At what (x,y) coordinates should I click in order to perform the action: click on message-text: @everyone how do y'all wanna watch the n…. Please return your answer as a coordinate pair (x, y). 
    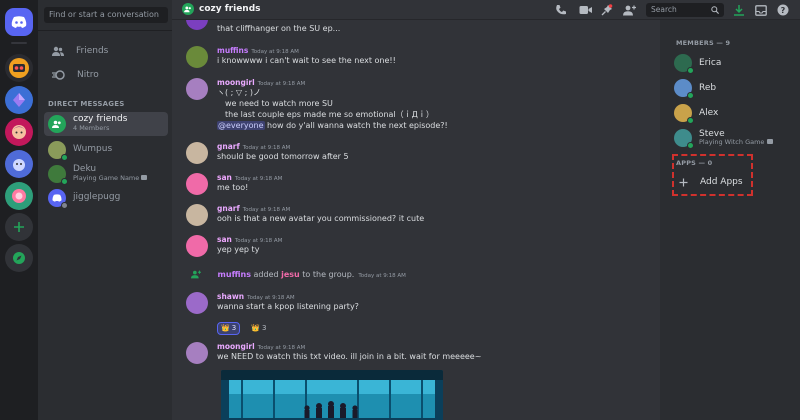
    Looking at the image, I should click on (332, 125).